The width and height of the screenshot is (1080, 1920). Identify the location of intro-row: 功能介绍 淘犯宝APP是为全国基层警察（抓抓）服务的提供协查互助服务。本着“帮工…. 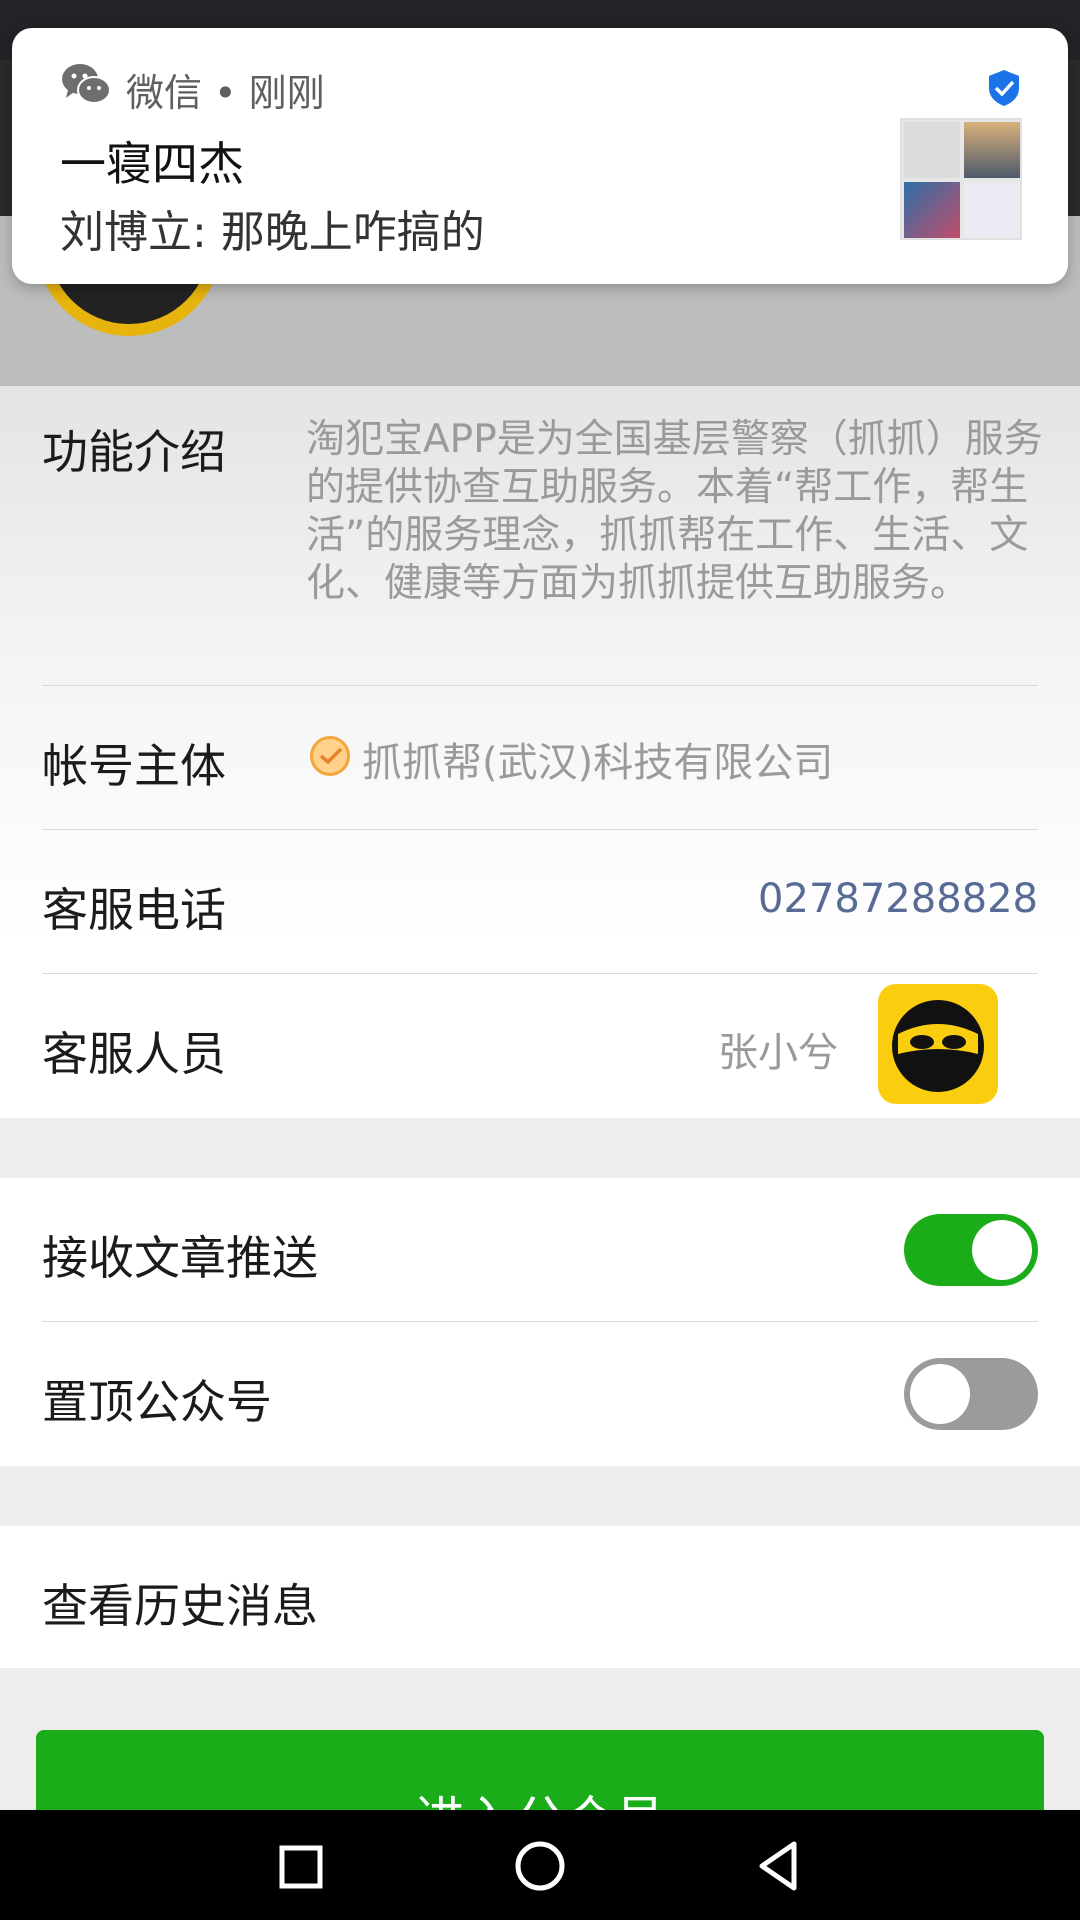
(542, 496).